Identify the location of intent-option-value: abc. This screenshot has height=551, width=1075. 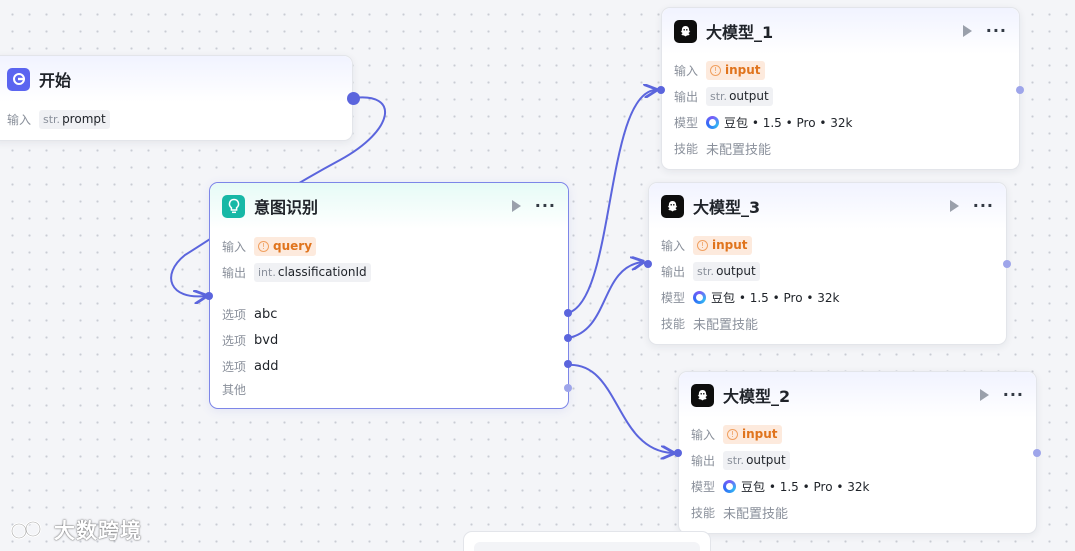
(266, 314).